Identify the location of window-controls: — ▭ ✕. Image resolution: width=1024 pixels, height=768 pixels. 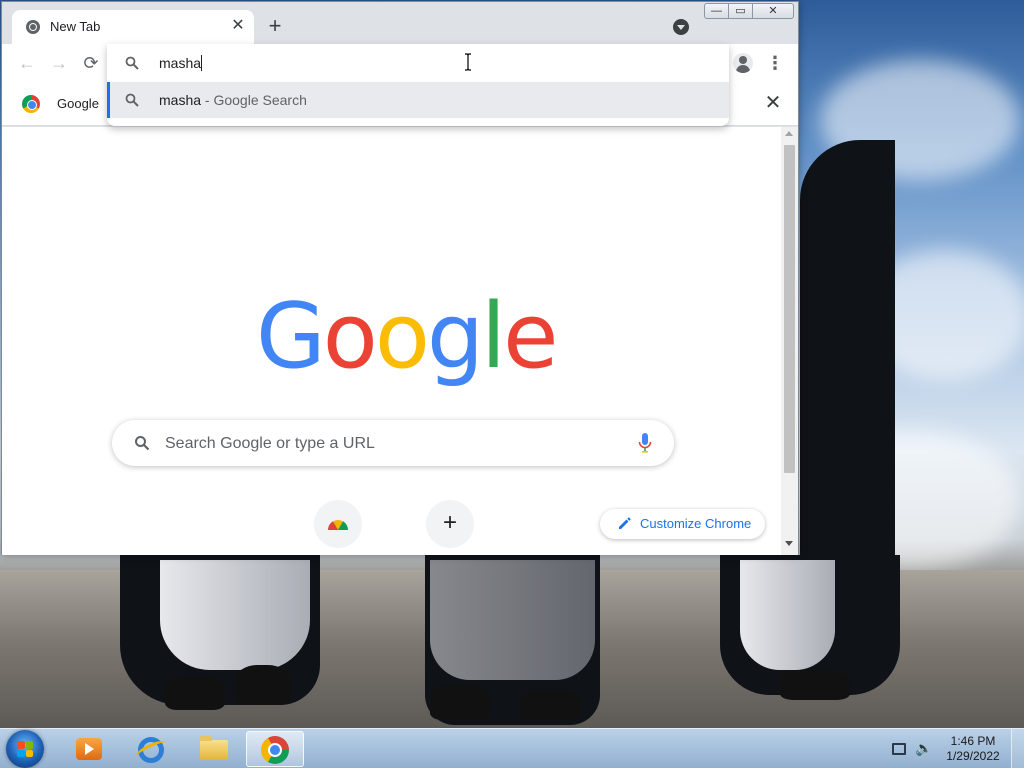
(749, 12).